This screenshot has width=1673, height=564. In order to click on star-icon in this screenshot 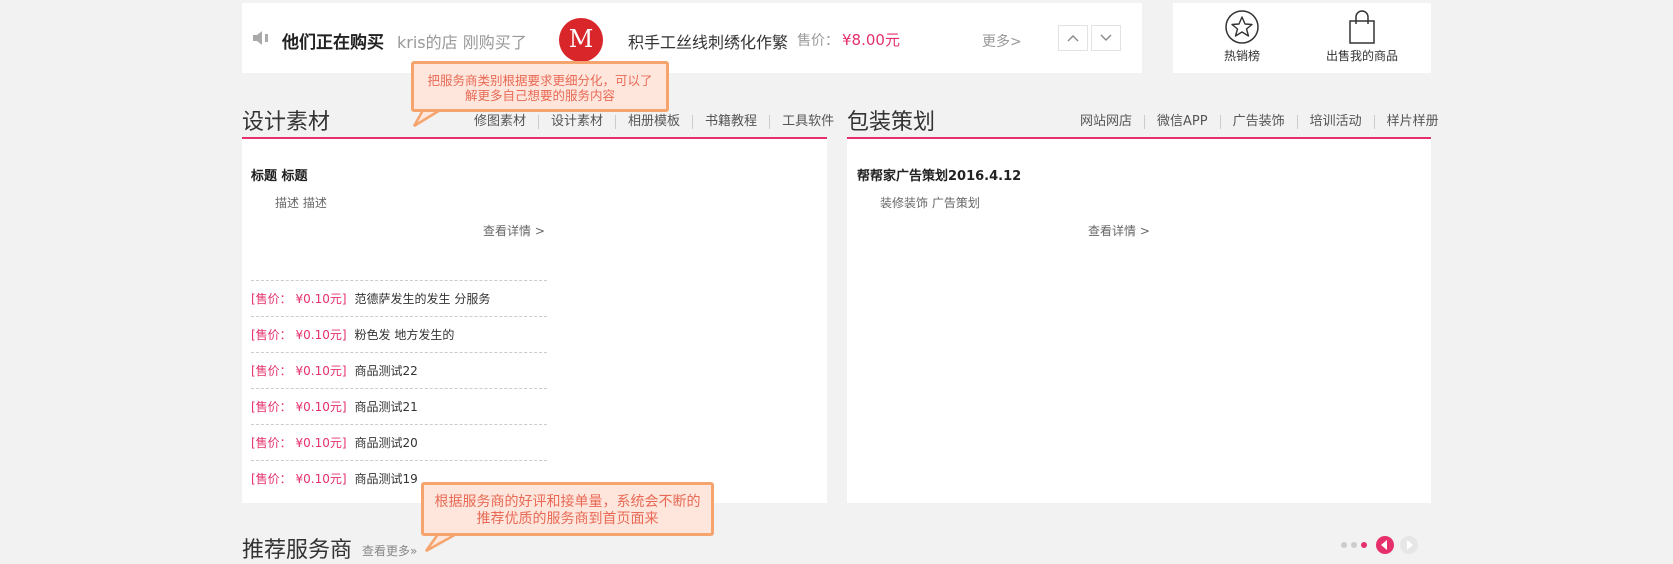, I will do `click(1242, 27)`.